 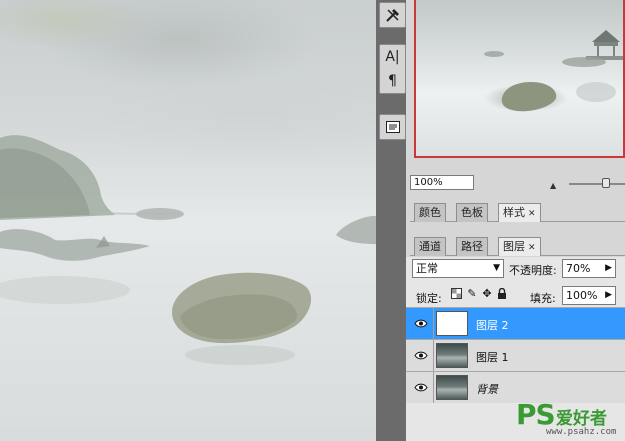 I want to click on tab-paths: 路径, so click(x=472, y=246).